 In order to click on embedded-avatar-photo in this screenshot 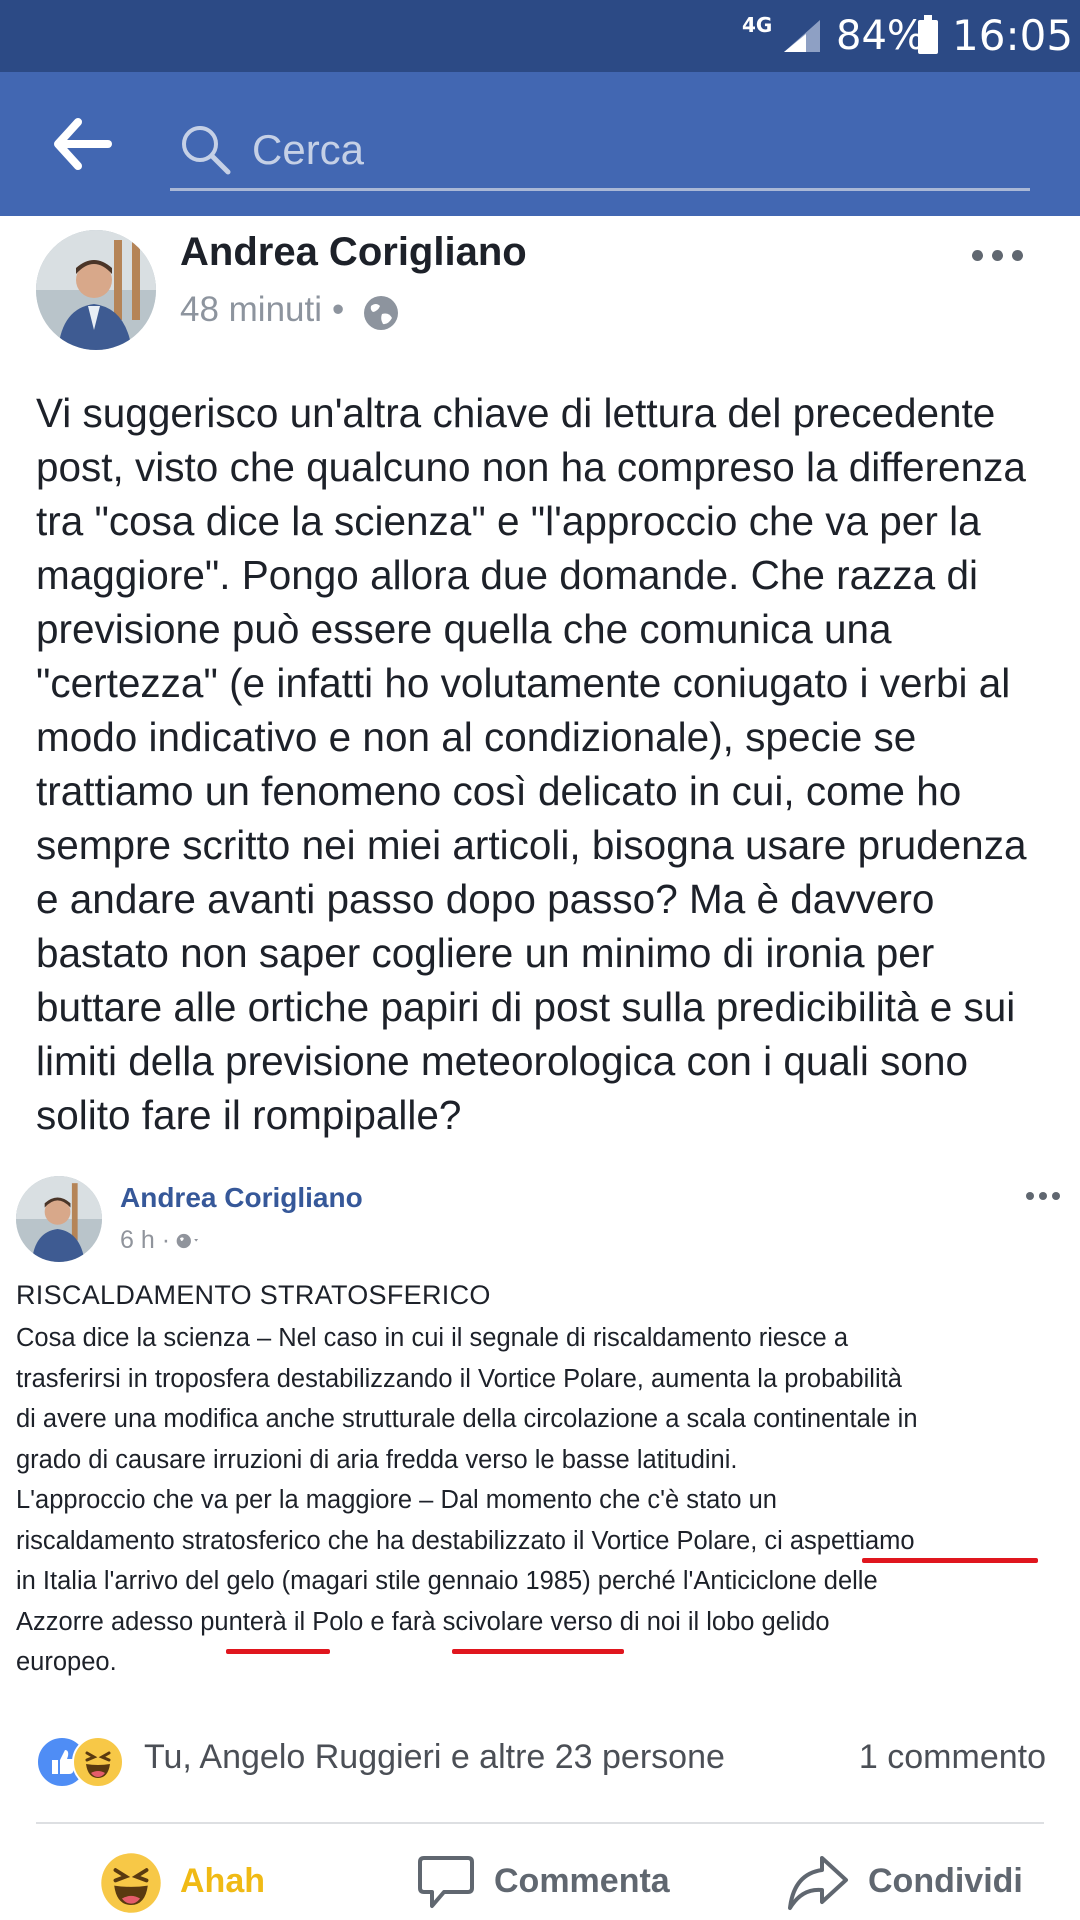, I will do `click(59, 1219)`.